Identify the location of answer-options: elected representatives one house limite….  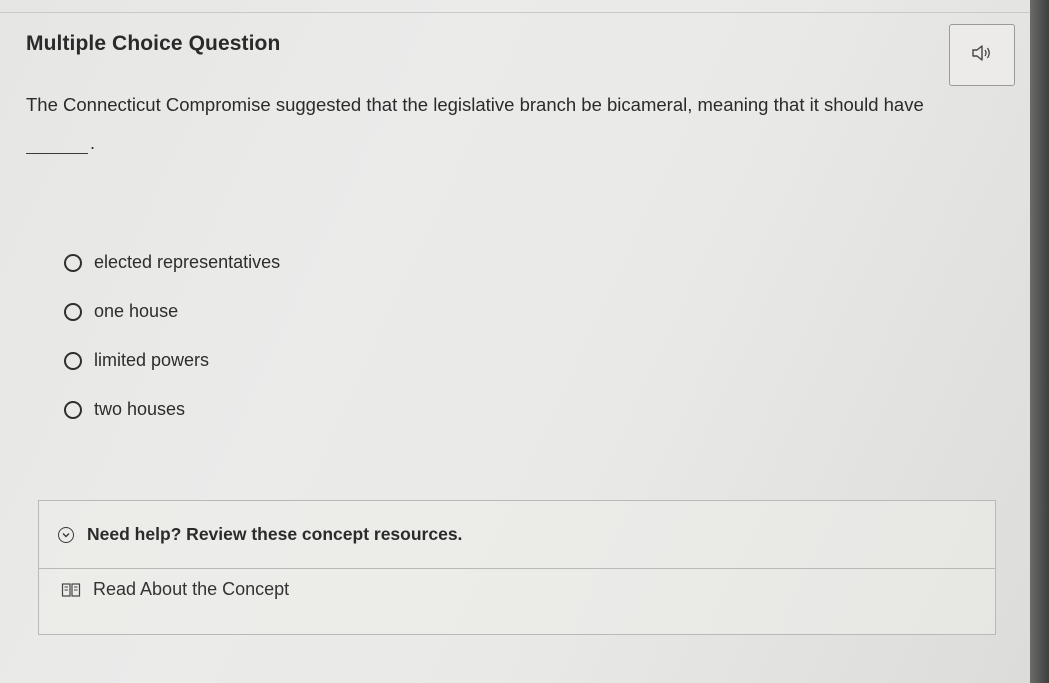
(172, 336).